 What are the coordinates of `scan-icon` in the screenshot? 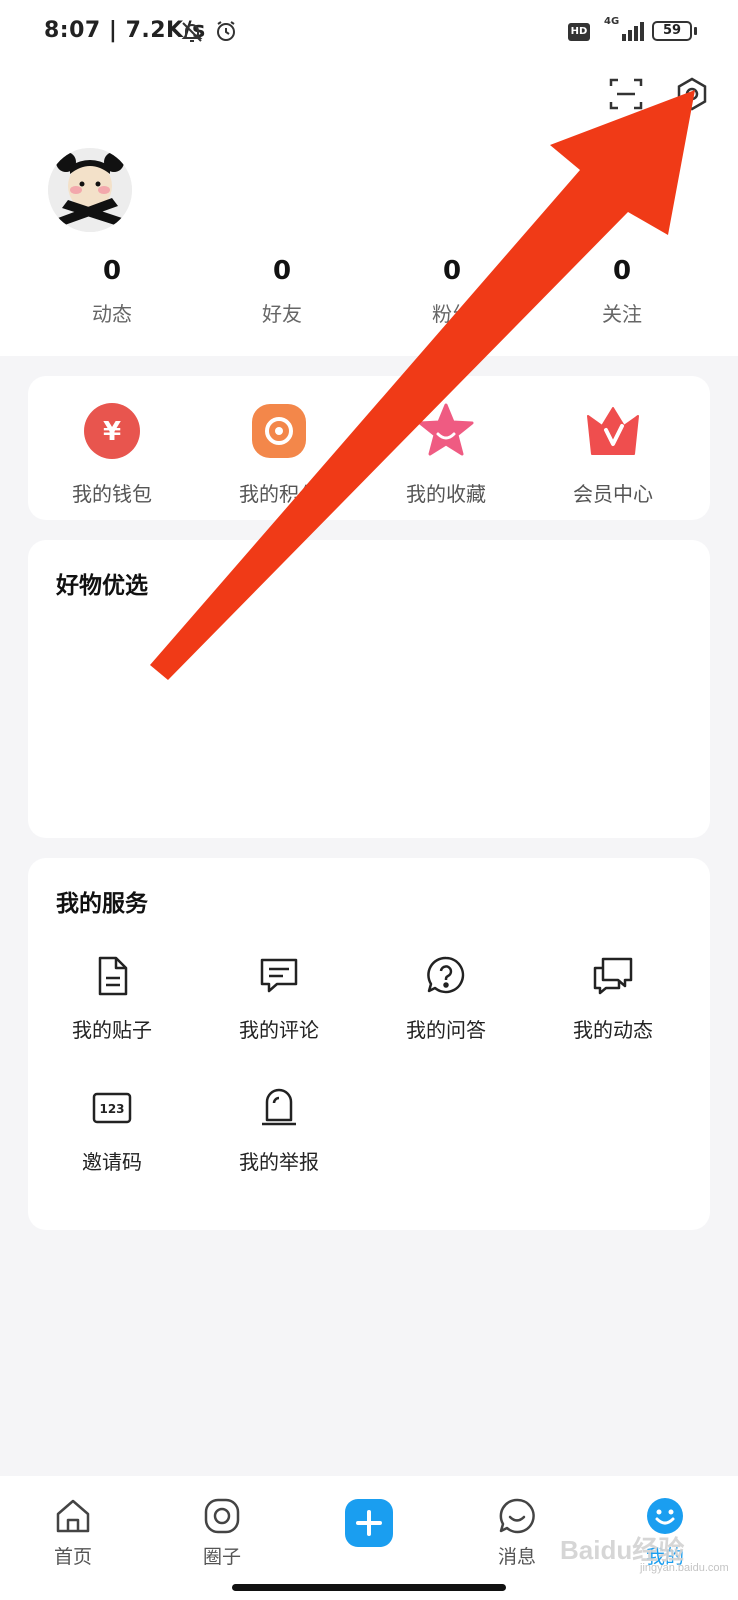 It's located at (626, 94).